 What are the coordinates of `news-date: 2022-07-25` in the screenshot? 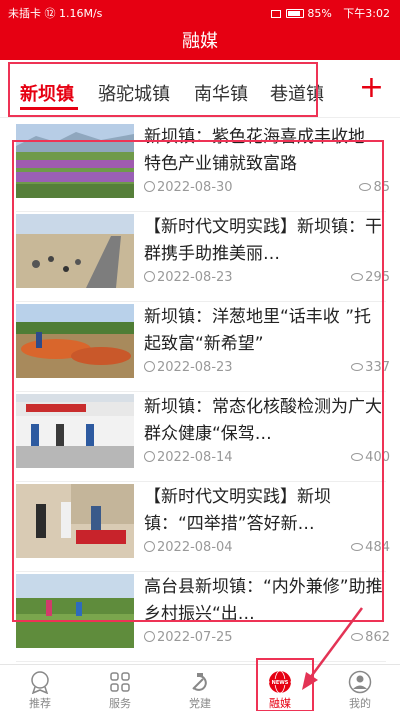 It's located at (188, 637).